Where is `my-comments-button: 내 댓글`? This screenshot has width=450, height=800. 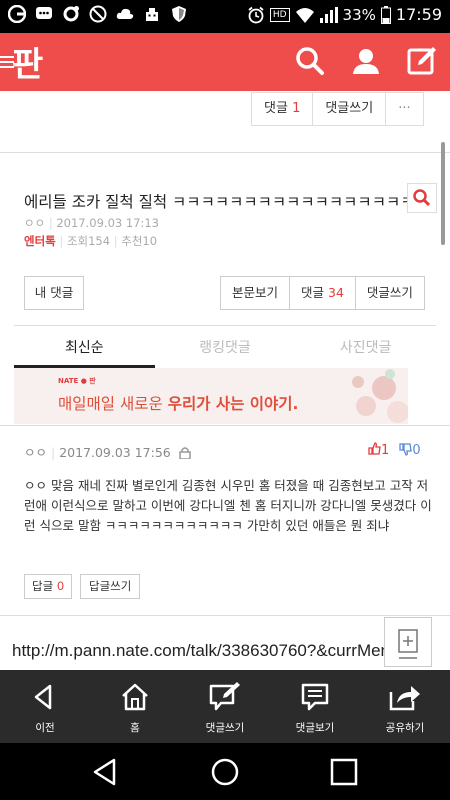
my-comments-button: 내 댓글 is located at coordinates (54, 293).